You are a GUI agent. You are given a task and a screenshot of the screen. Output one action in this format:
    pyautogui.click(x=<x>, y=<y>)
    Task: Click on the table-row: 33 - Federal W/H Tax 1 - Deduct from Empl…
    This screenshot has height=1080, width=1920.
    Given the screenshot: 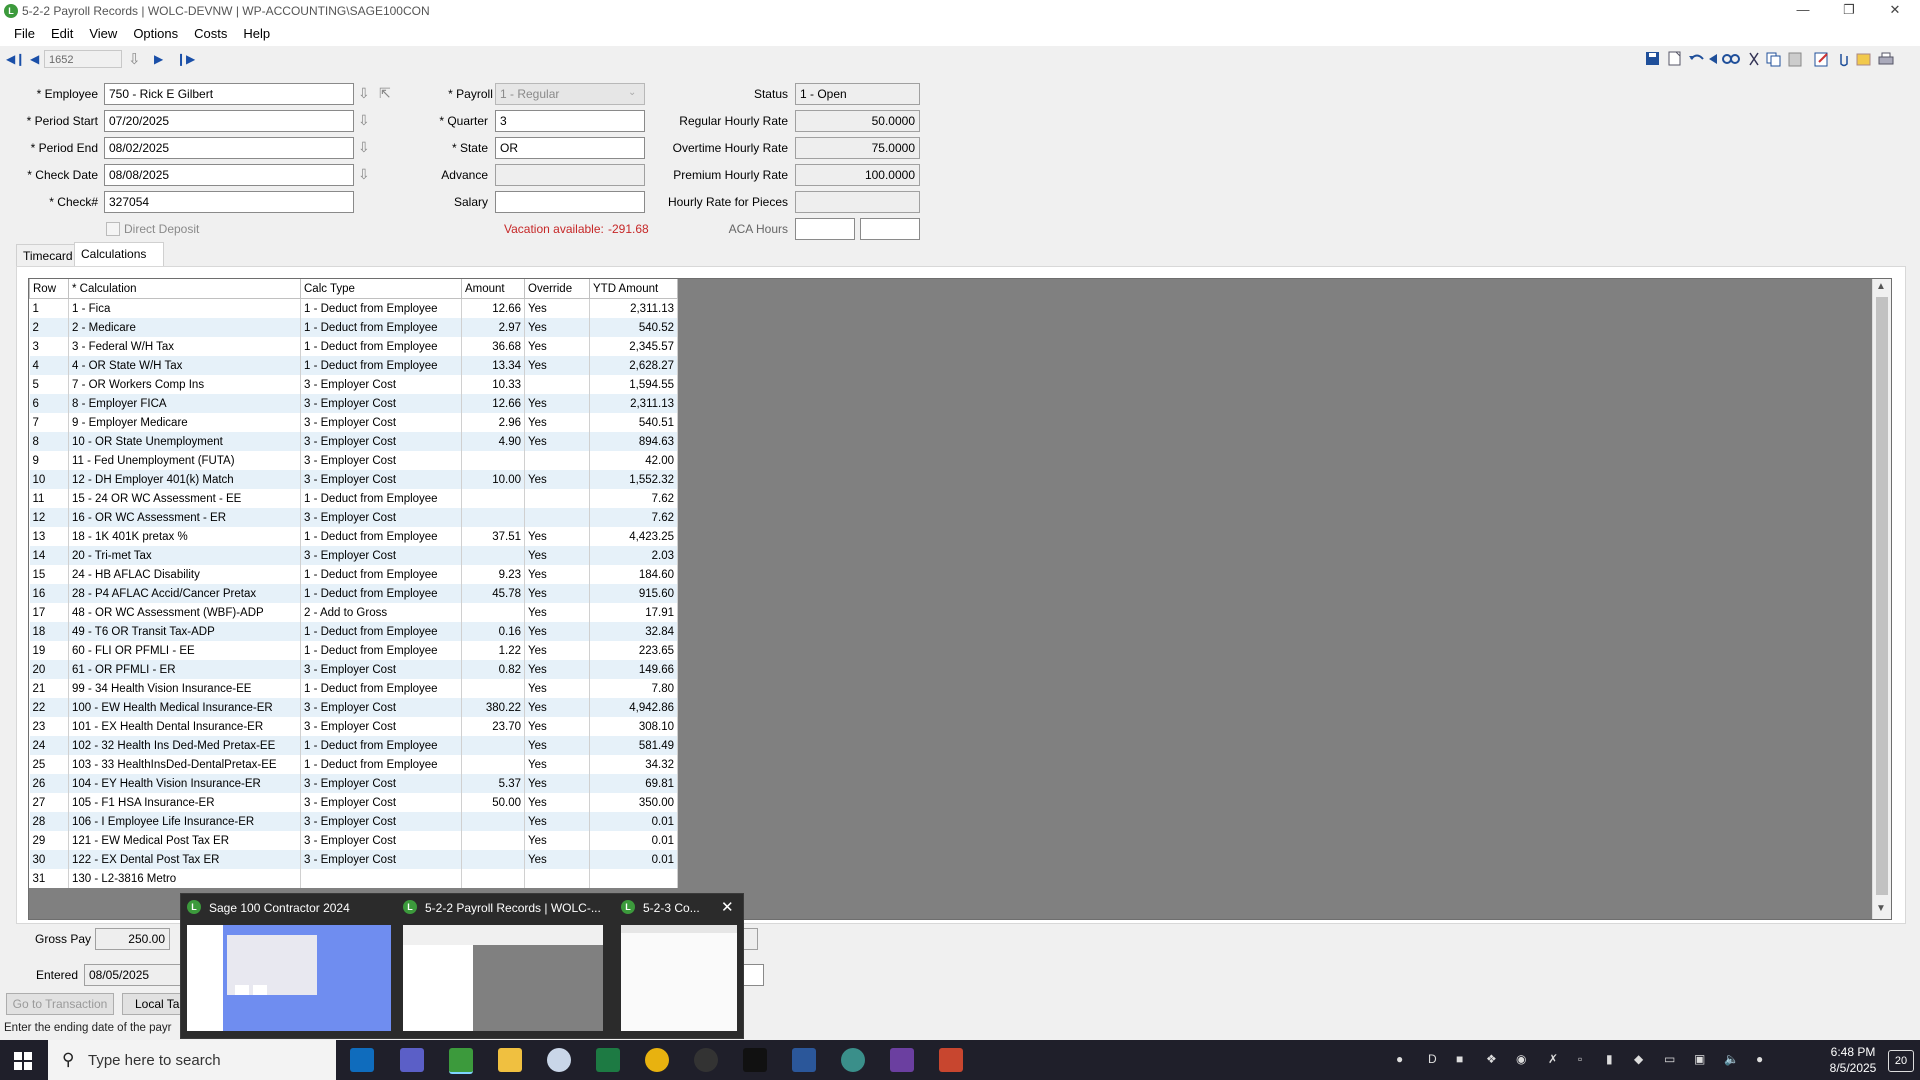 What is the action you would take?
    pyautogui.click(x=353, y=346)
    